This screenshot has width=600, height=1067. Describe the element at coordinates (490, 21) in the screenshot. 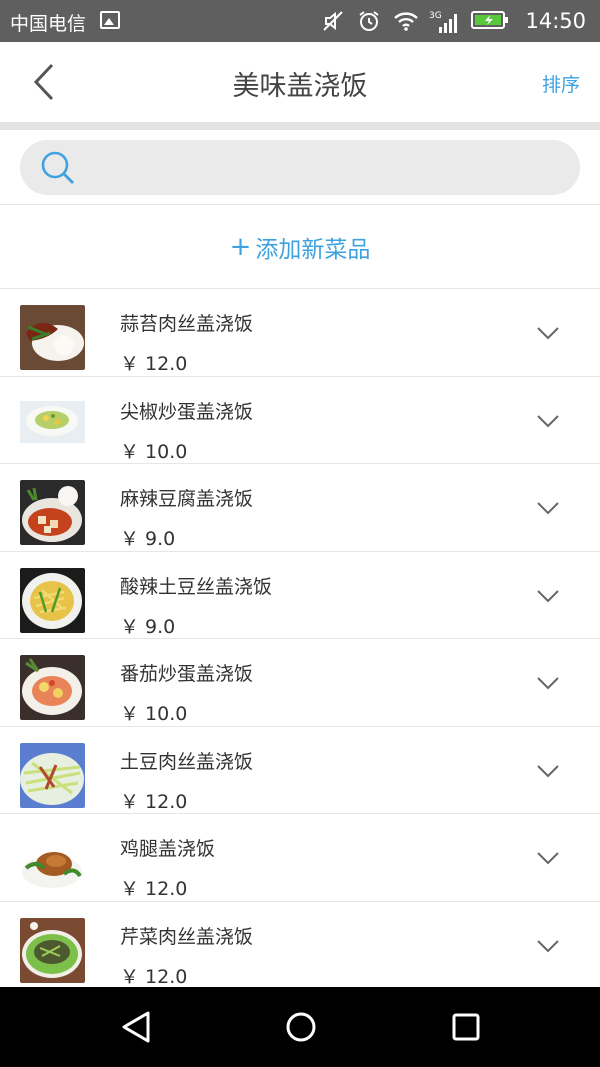

I see `battery-charging-icon` at that location.